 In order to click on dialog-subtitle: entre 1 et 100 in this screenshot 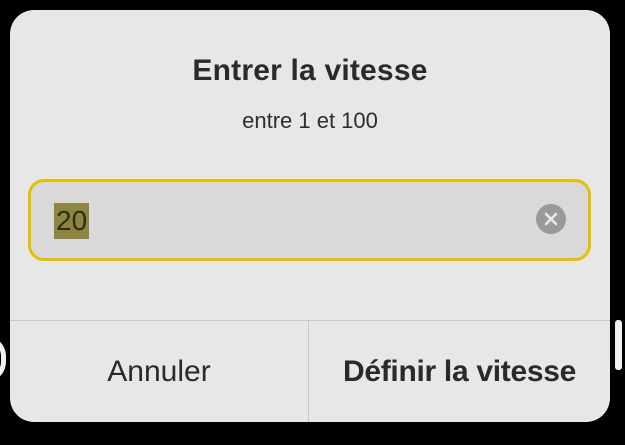, I will do `click(310, 120)`.